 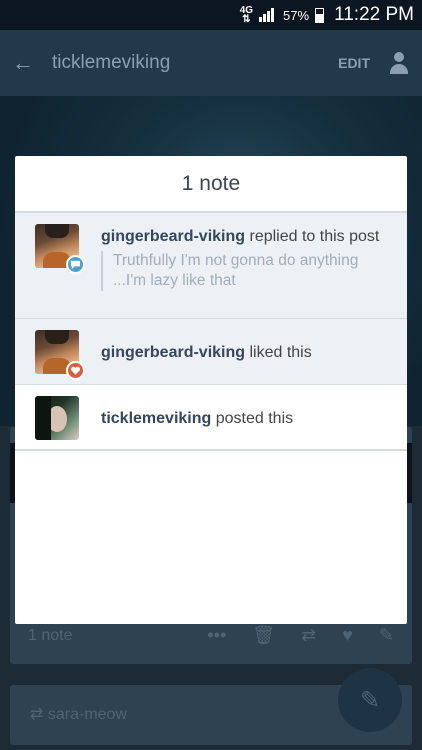 I want to click on note-username: ticklemeviking, so click(x=156, y=418).